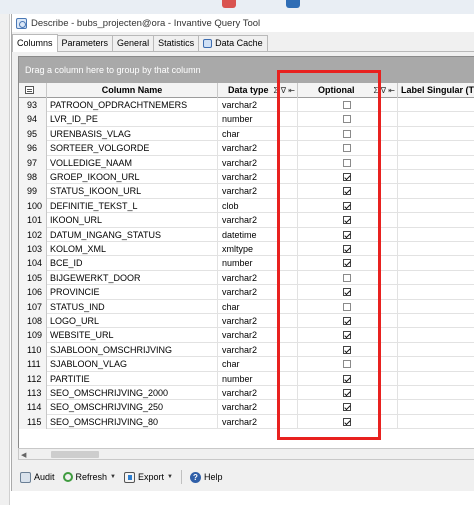  Describe the element at coordinates (33, 191) in the screenshot. I see `row-number: 99` at that location.